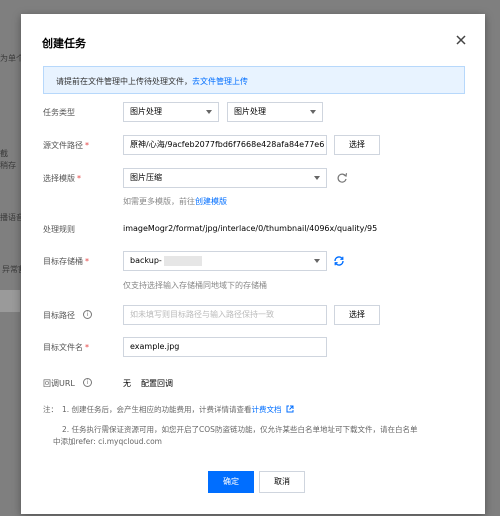 The width and height of the screenshot is (500, 516). Describe the element at coordinates (290, 409) in the screenshot. I see `external-link-icon` at that location.